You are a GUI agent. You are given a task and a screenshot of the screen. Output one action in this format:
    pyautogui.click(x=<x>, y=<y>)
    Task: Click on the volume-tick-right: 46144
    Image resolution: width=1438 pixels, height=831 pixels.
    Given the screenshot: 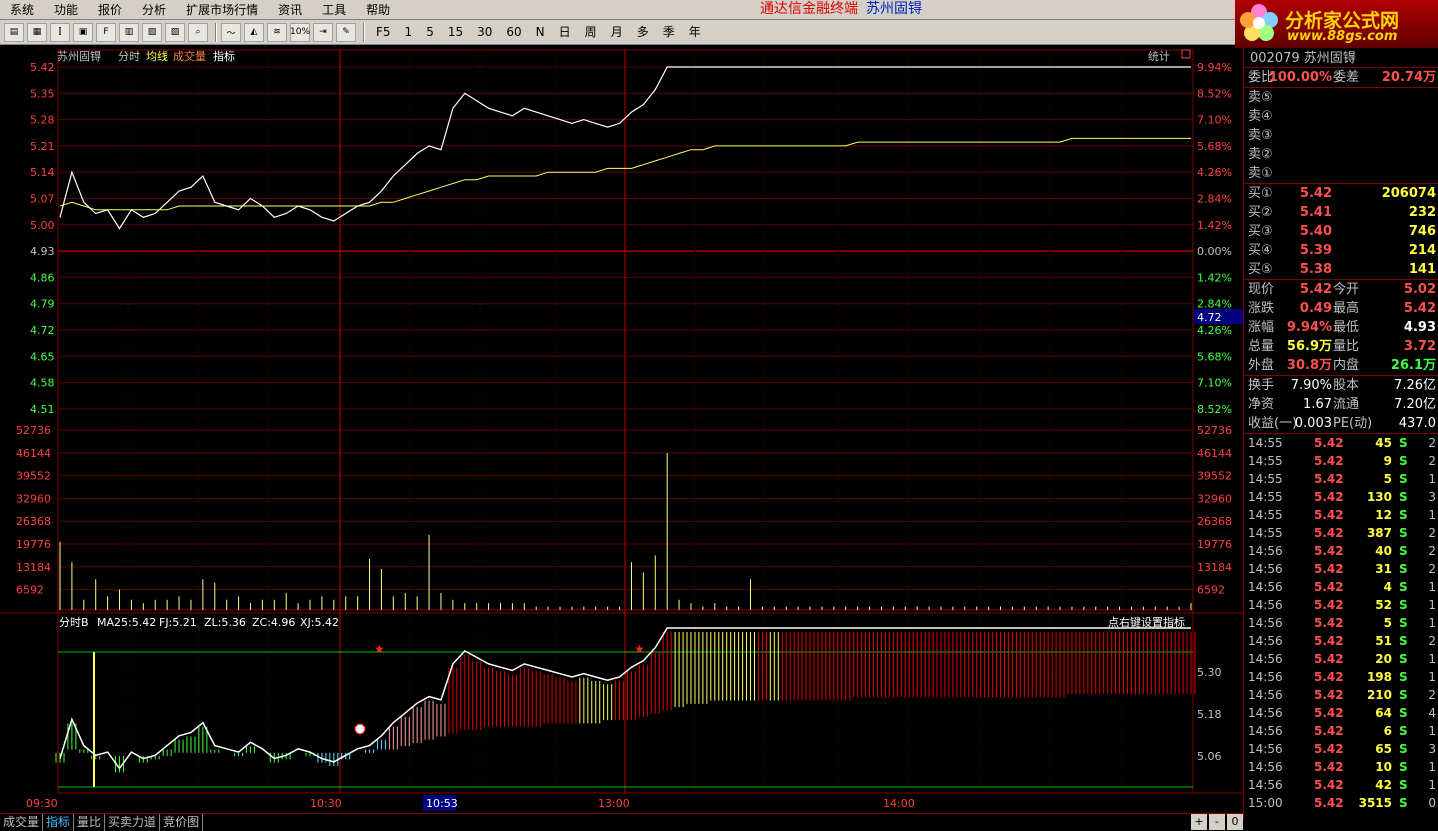 What is the action you would take?
    pyautogui.click(x=1214, y=453)
    